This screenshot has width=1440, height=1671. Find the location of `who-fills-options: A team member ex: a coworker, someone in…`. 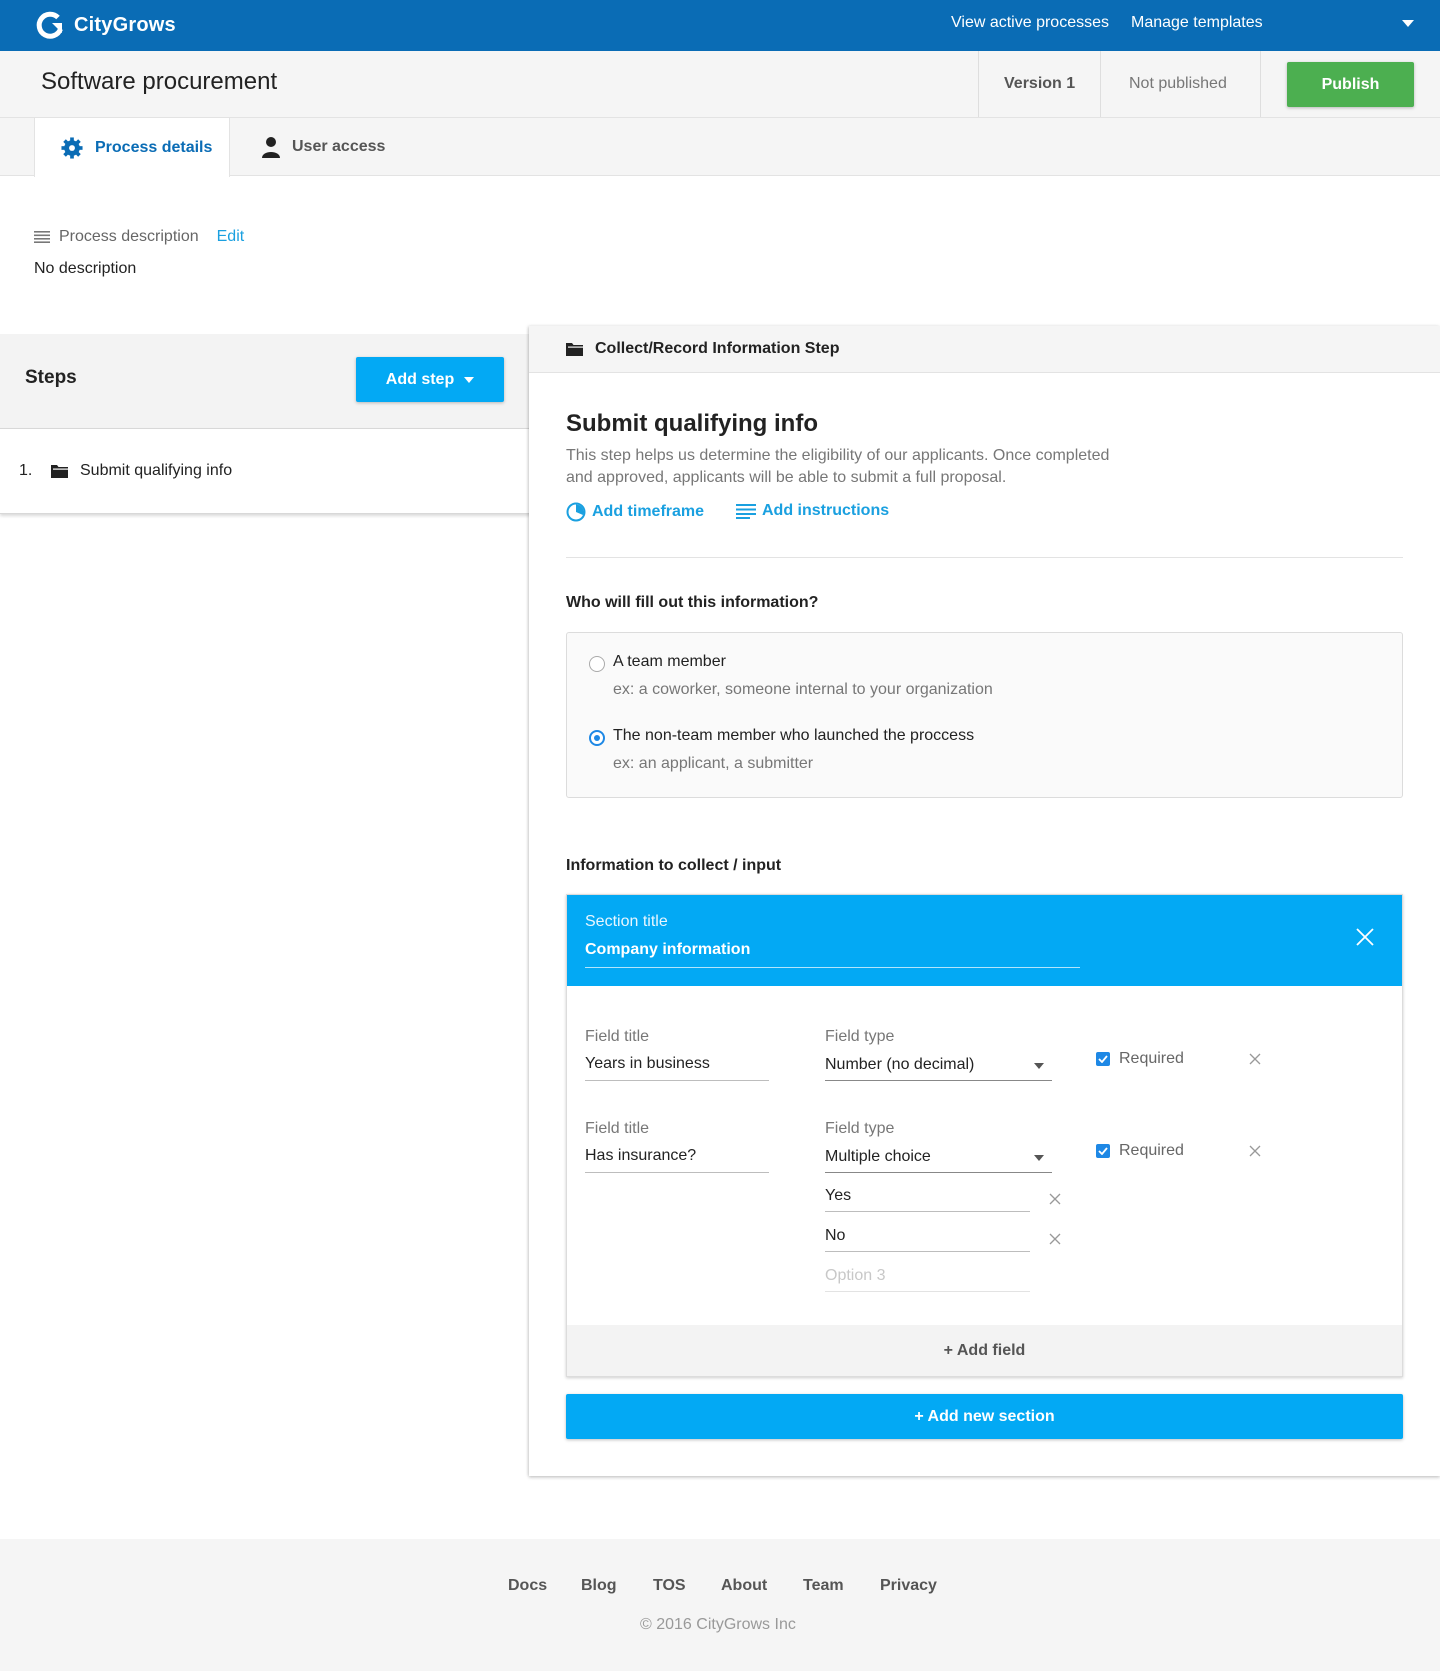

who-fills-options: A team member ex: a coworker, someone in… is located at coordinates (984, 715).